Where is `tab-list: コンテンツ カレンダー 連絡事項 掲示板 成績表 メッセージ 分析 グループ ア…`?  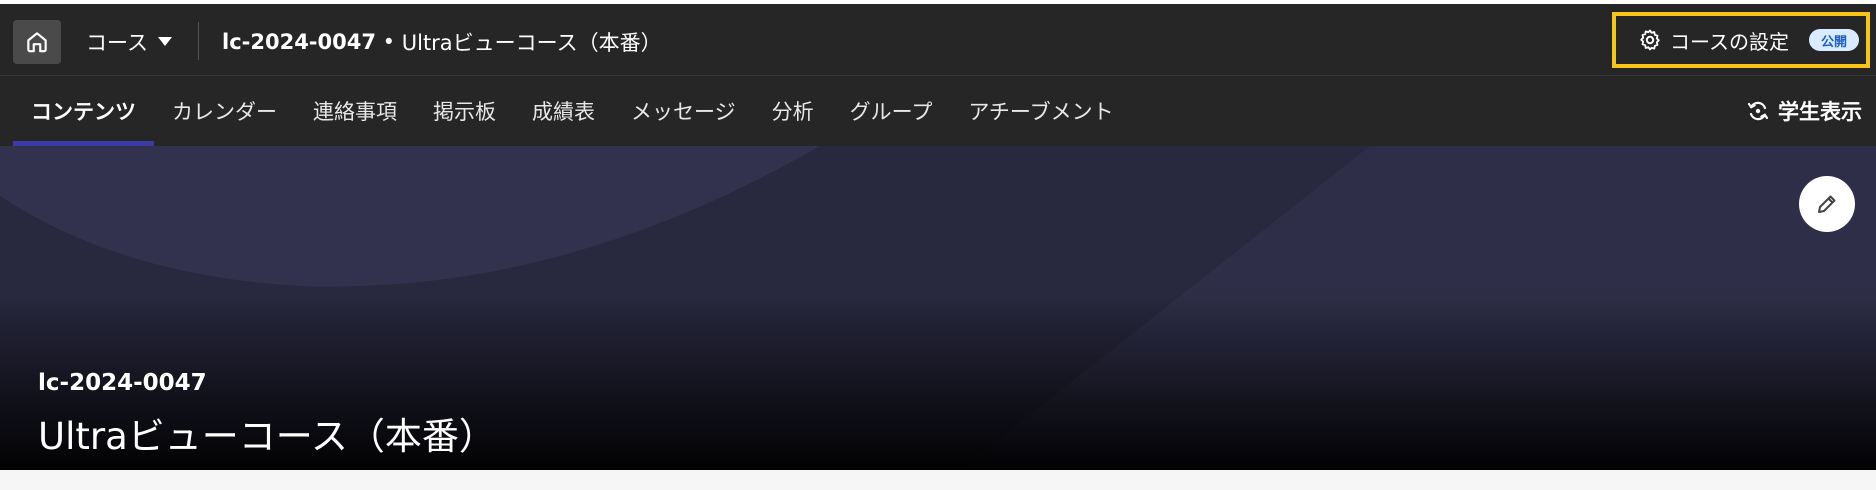 tab-list: コンテンツ カレンダー 連絡事項 掲示板 成績表 メッセージ 分析 グループ ア… is located at coordinates (572, 111).